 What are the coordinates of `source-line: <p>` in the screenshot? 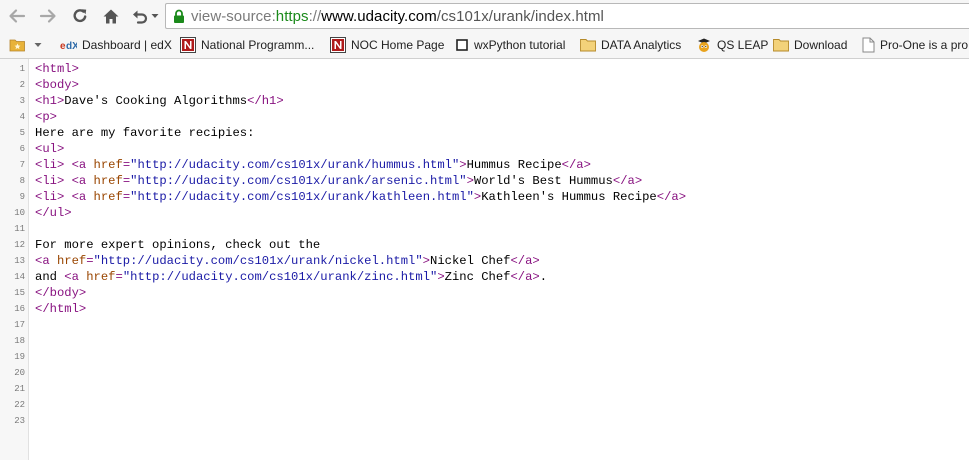 It's located at (46, 117).